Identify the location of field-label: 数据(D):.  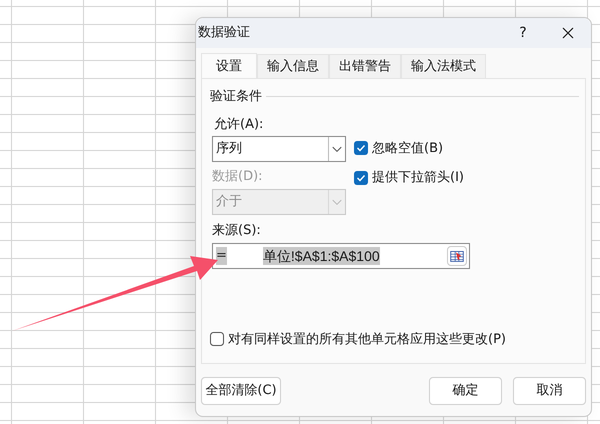
(238, 177).